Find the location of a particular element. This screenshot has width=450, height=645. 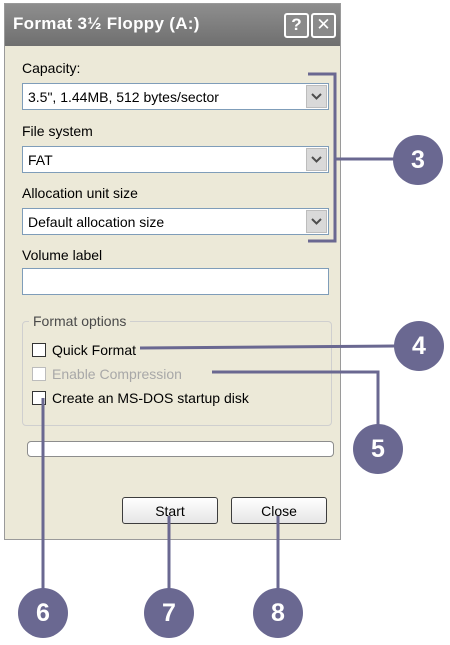

callout-3: 3 is located at coordinates (418, 160).